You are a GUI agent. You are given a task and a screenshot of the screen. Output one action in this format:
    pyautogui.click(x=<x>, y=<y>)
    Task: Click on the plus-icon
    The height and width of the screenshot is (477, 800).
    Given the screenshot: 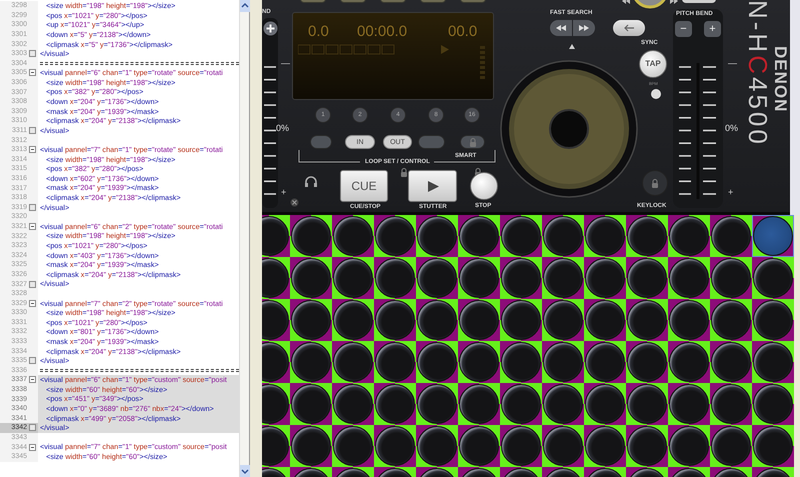 What is the action you would take?
    pyautogui.click(x=270, y=28)
    